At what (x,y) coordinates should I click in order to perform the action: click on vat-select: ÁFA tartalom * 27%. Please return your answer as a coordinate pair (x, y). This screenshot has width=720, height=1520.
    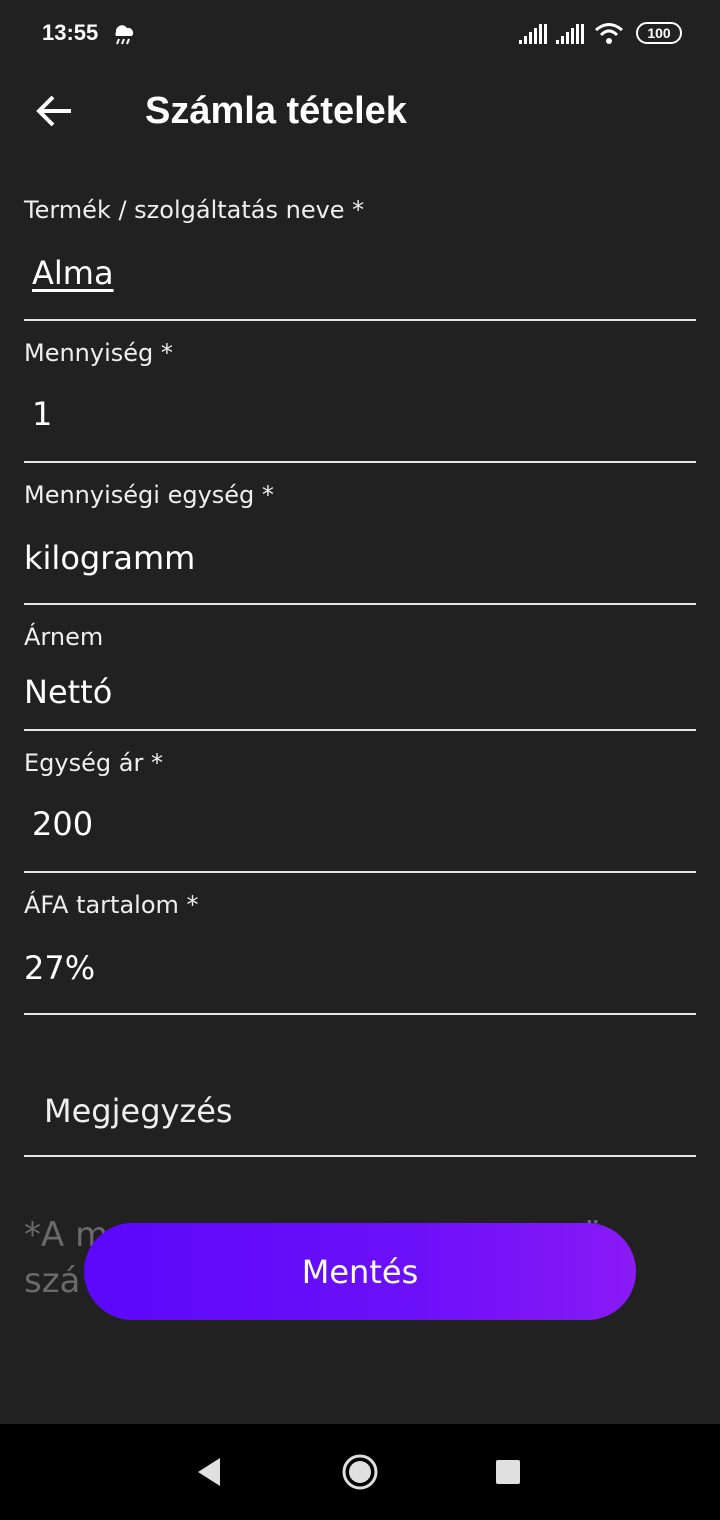
    Looking at the image, I should click on (360, 950).